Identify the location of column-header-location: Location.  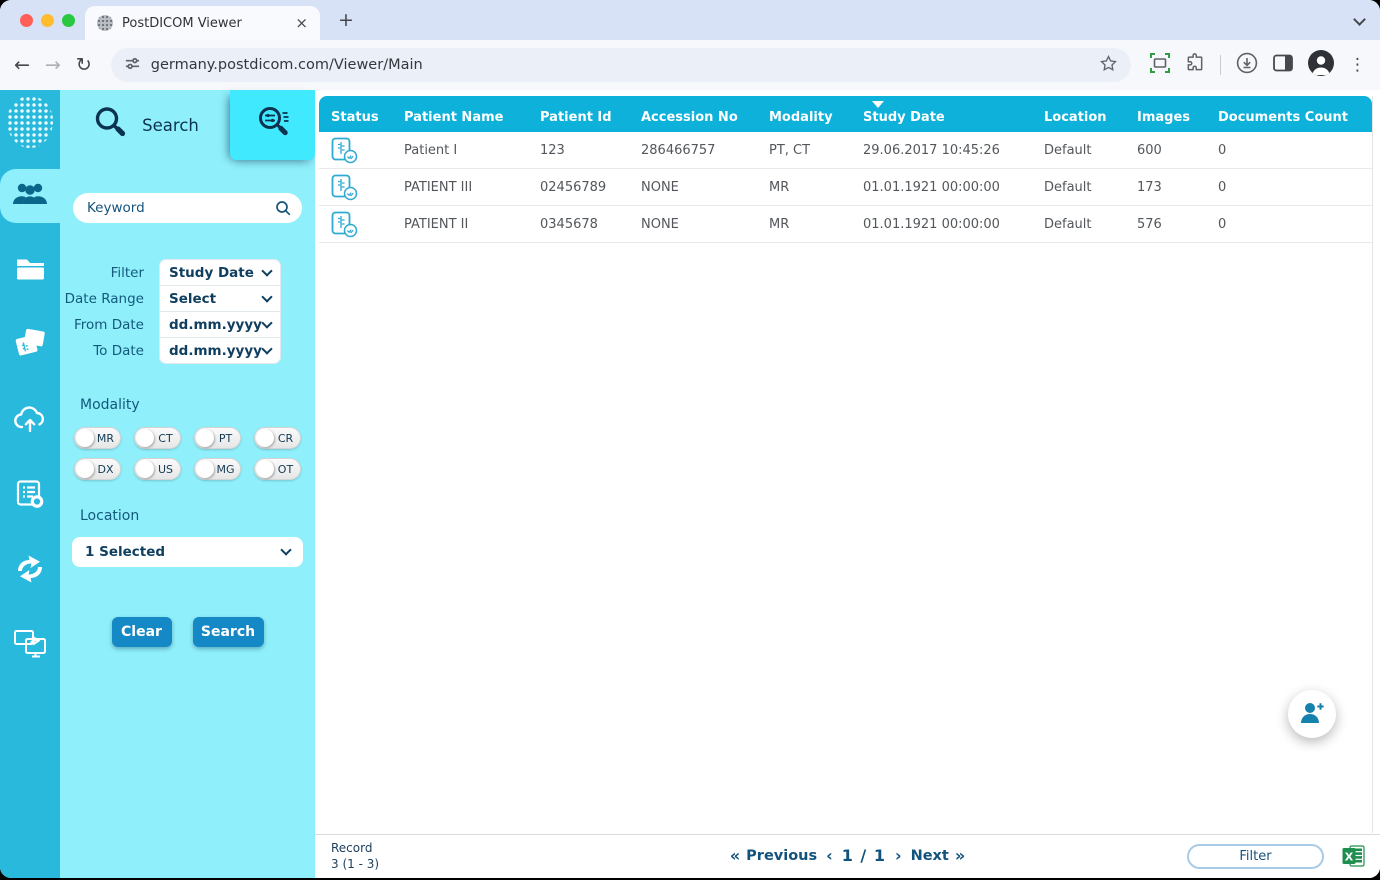
(1090, 117).